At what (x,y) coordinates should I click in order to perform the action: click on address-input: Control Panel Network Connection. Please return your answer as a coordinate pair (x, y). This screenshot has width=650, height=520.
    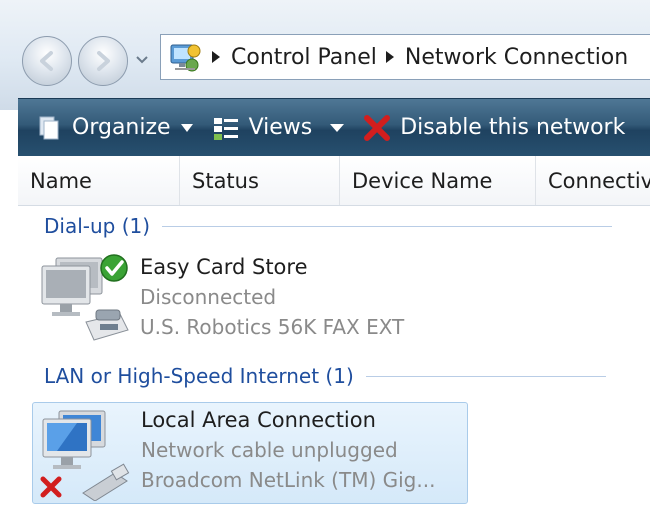
    Looking at the image, I should click on (405, 57).